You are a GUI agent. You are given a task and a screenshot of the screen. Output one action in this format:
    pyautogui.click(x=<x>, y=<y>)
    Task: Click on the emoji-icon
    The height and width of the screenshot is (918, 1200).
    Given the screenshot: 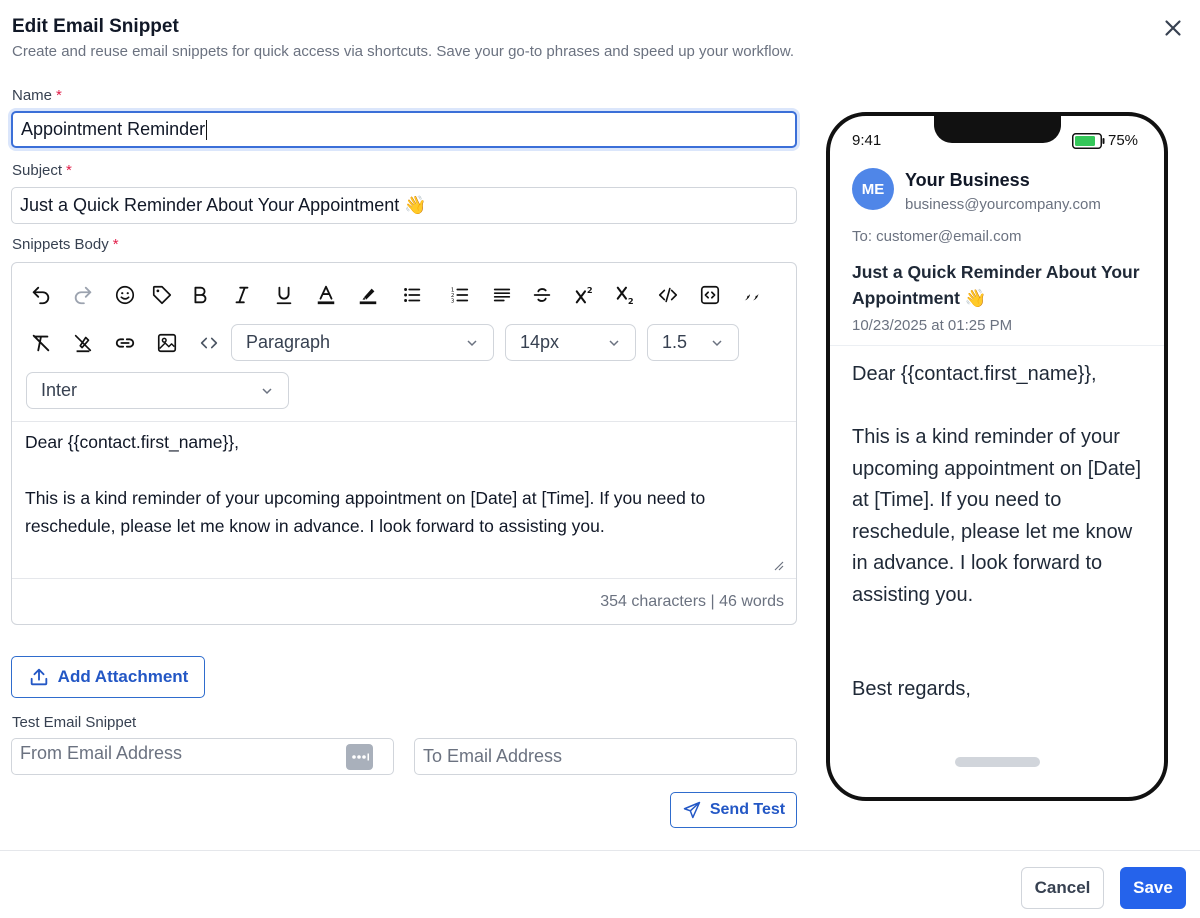 What is the action you would take?
    pyautogui.click(x=125, y=295)
    